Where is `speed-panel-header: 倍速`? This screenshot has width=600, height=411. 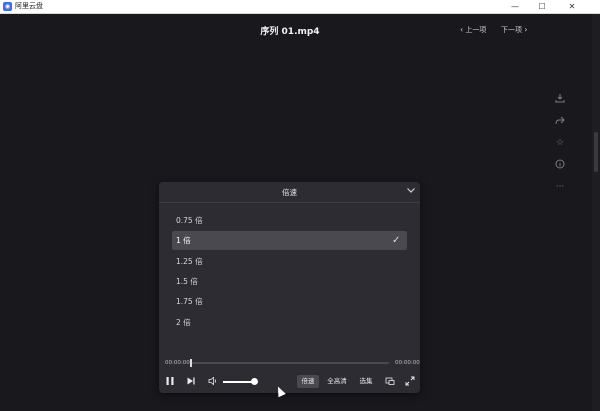
speed-panel-header: 倍速 is located at coordinates (289, 192).